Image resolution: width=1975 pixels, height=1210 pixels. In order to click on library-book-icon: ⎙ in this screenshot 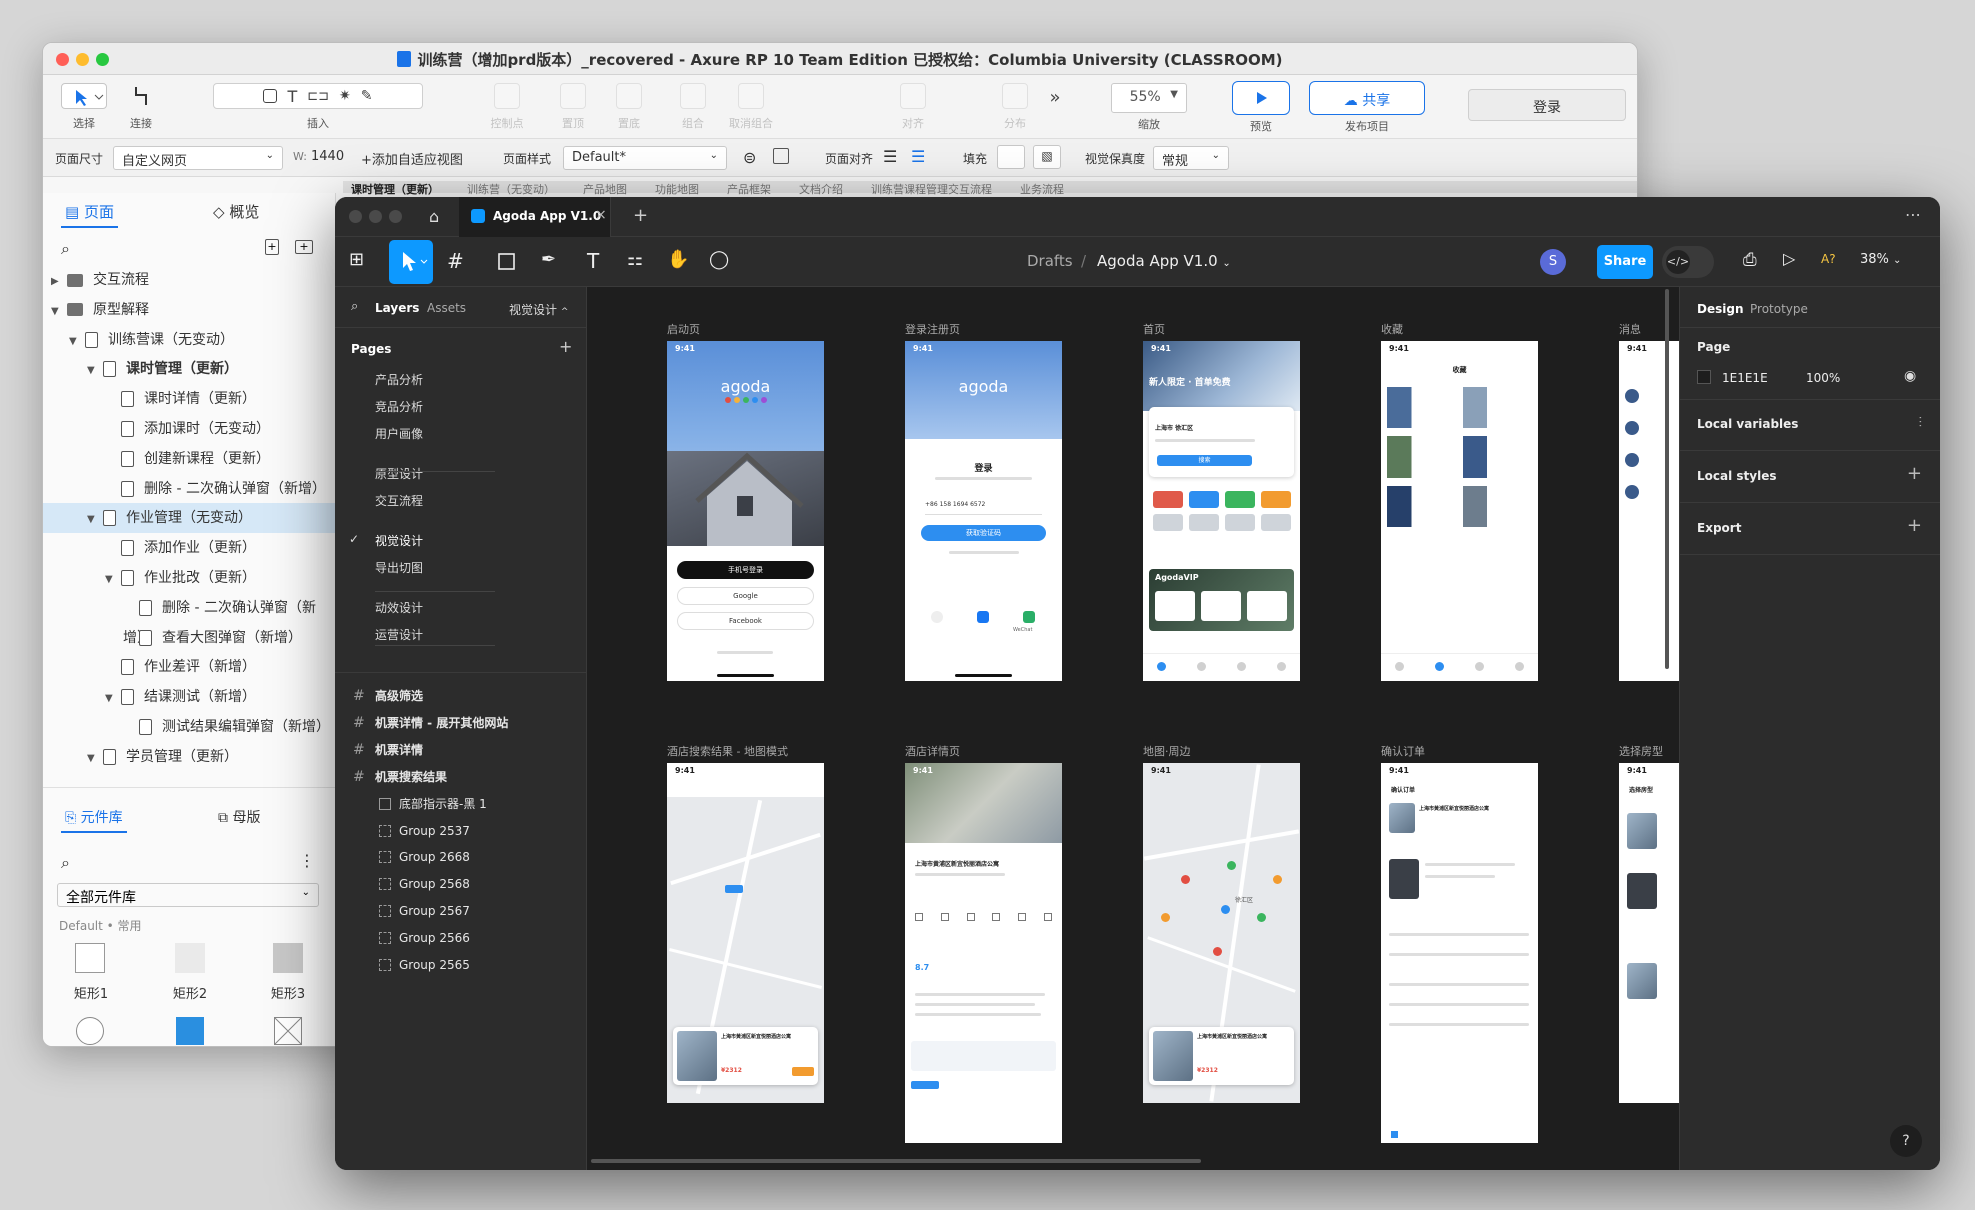, I will do `click(1750, 260)`.